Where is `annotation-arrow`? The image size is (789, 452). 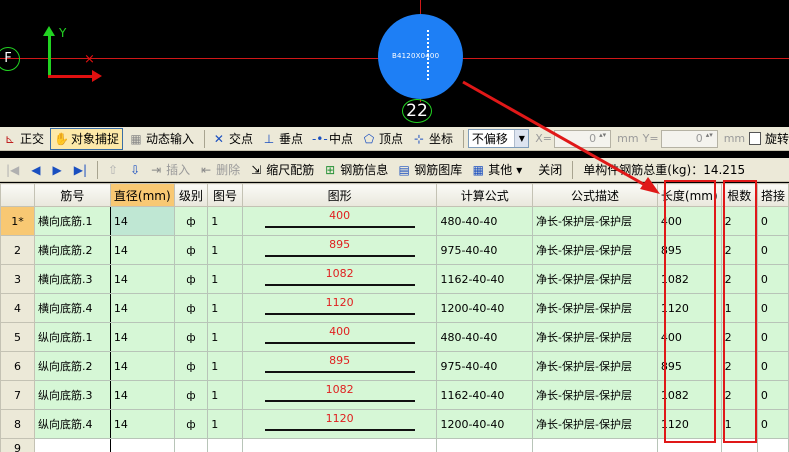
annotation-arrow is located at coordinates (561, 137).